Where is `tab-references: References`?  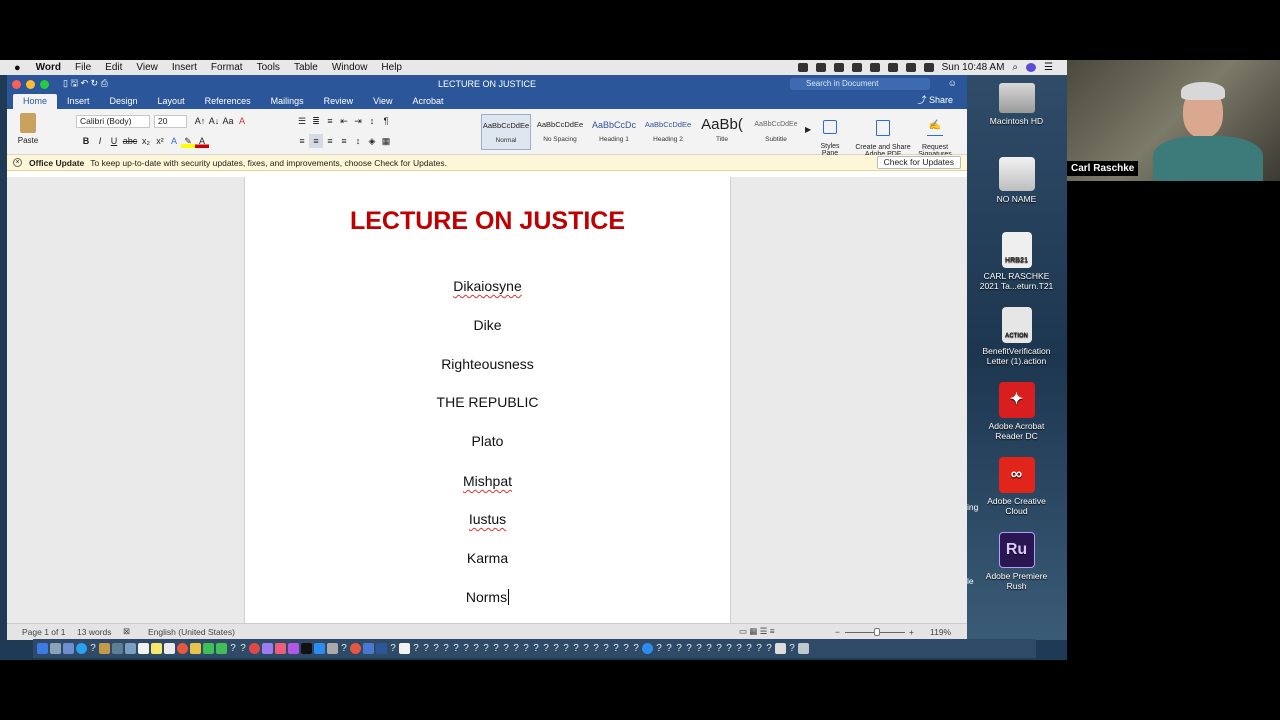 tab-references: References is located at coordinates (228, 101).